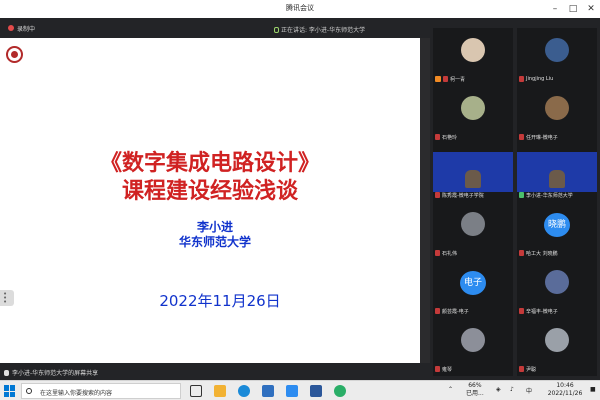 The height and width of the screenshot is (400, 600). I want to click on participant-name: 石礼伟, so click(450, 253).